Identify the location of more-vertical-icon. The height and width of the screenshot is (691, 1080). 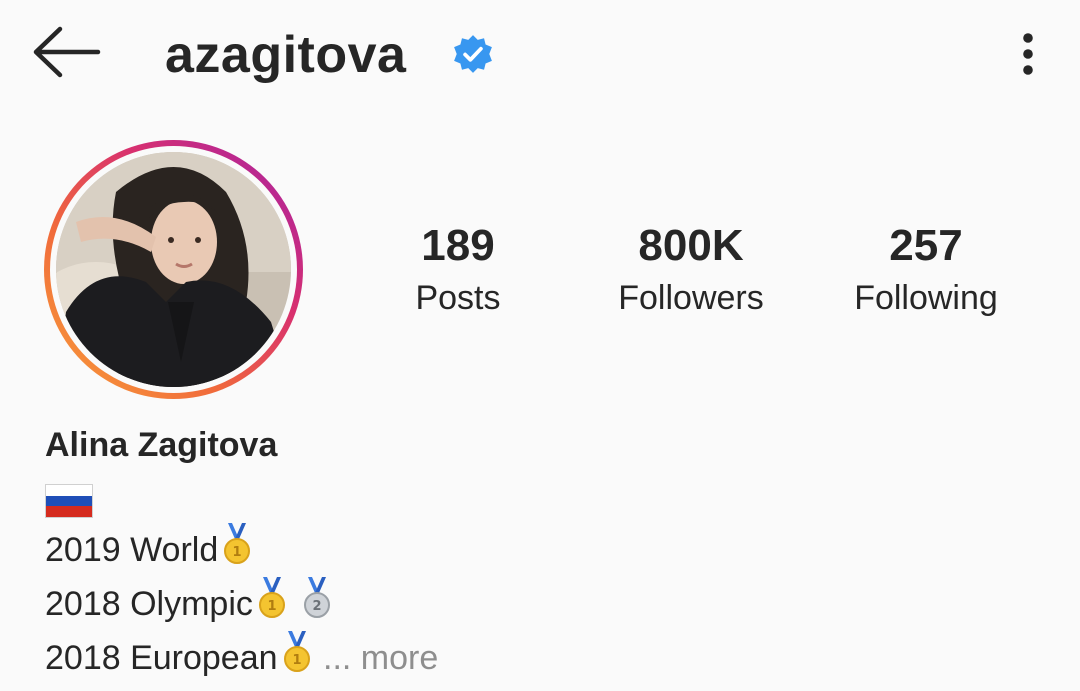
(1028, 54).